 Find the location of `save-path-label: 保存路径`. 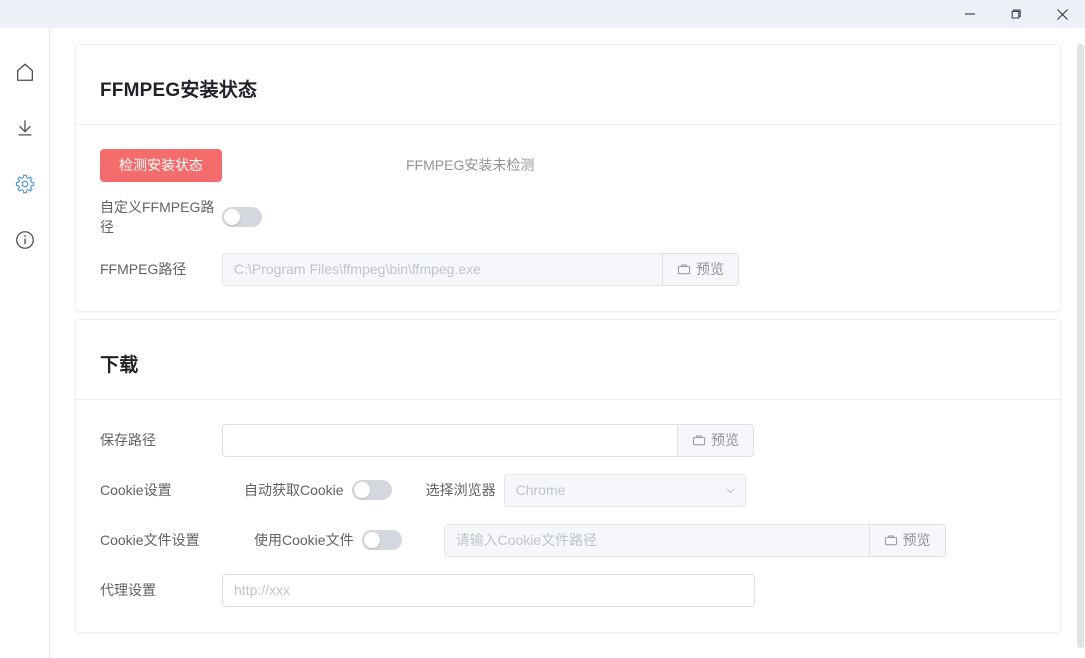

save-path-label: 保存路径 is located at coordinates (128, 440).